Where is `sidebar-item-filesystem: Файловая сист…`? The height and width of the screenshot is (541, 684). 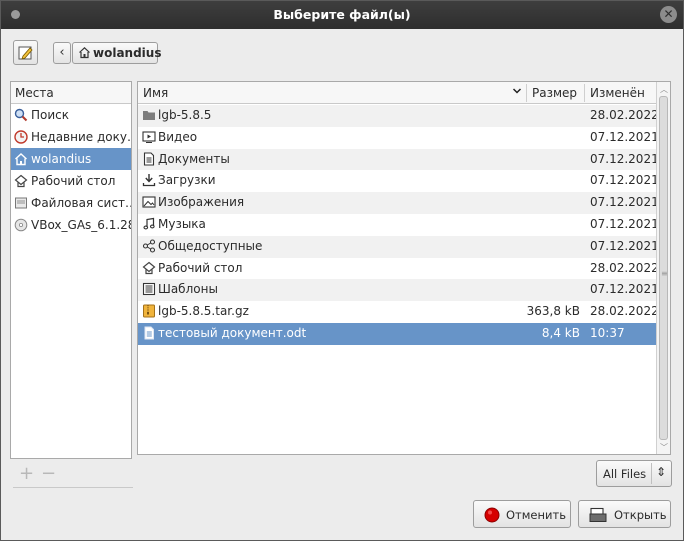
sidebar-item-filesystem: Файловая сист… is located at coordinates (71, 203).